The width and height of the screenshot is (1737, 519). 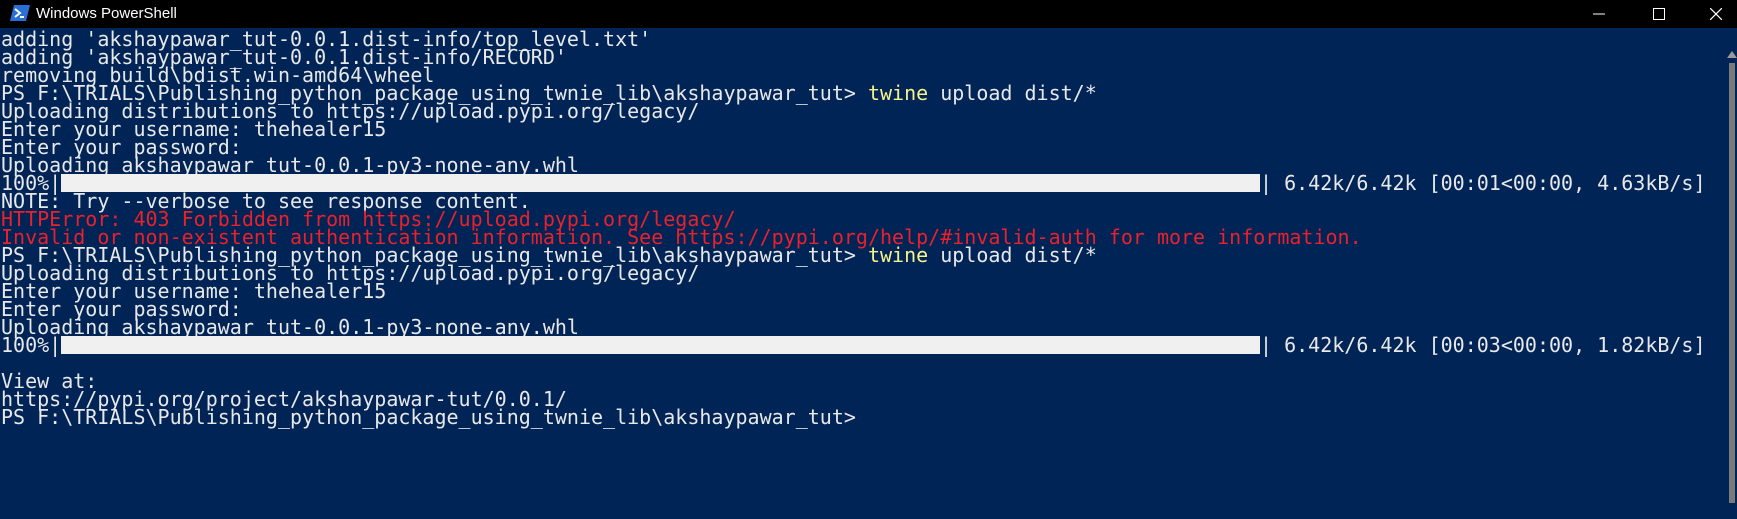 I want to click on minimize-button, so click(x=1599, y=14).